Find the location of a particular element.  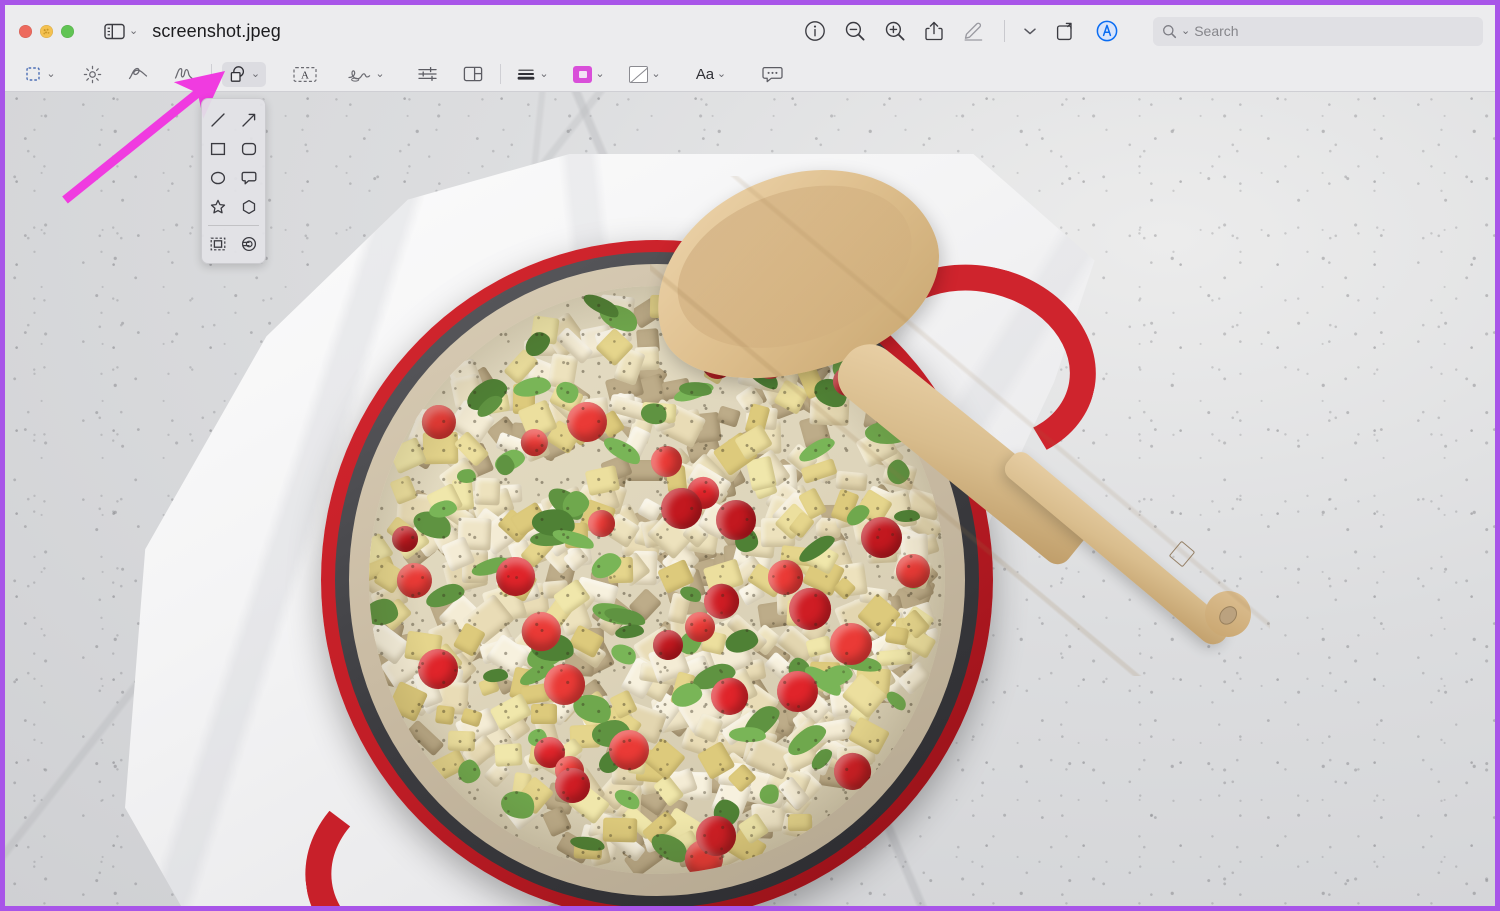

speech-bubble-icon is located at coordinates (250, 177).